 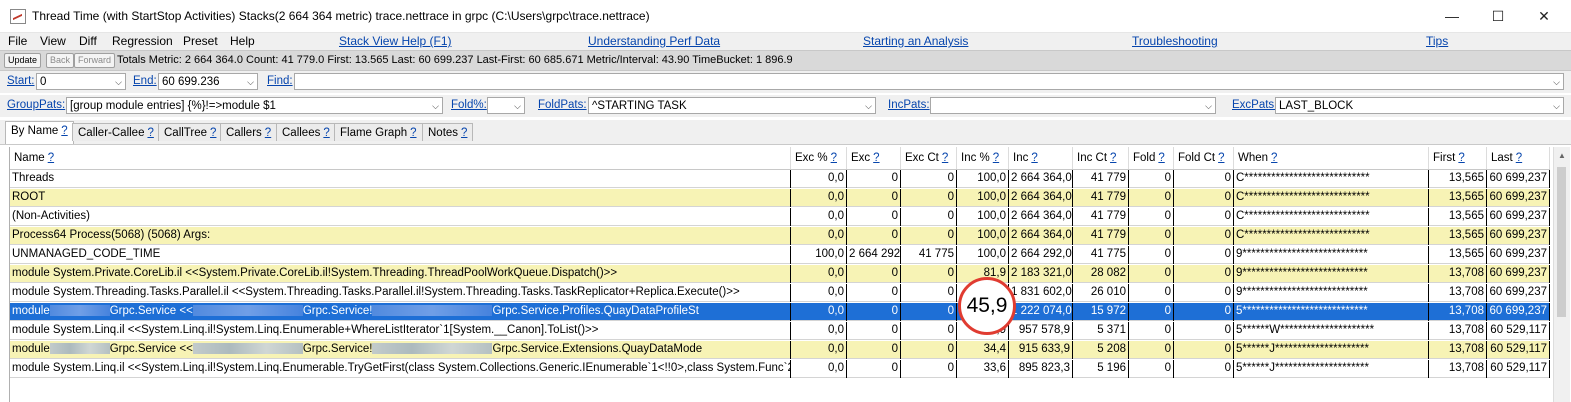 I want to click on cell-exc-ct: 0, so click(x=929, y=369).